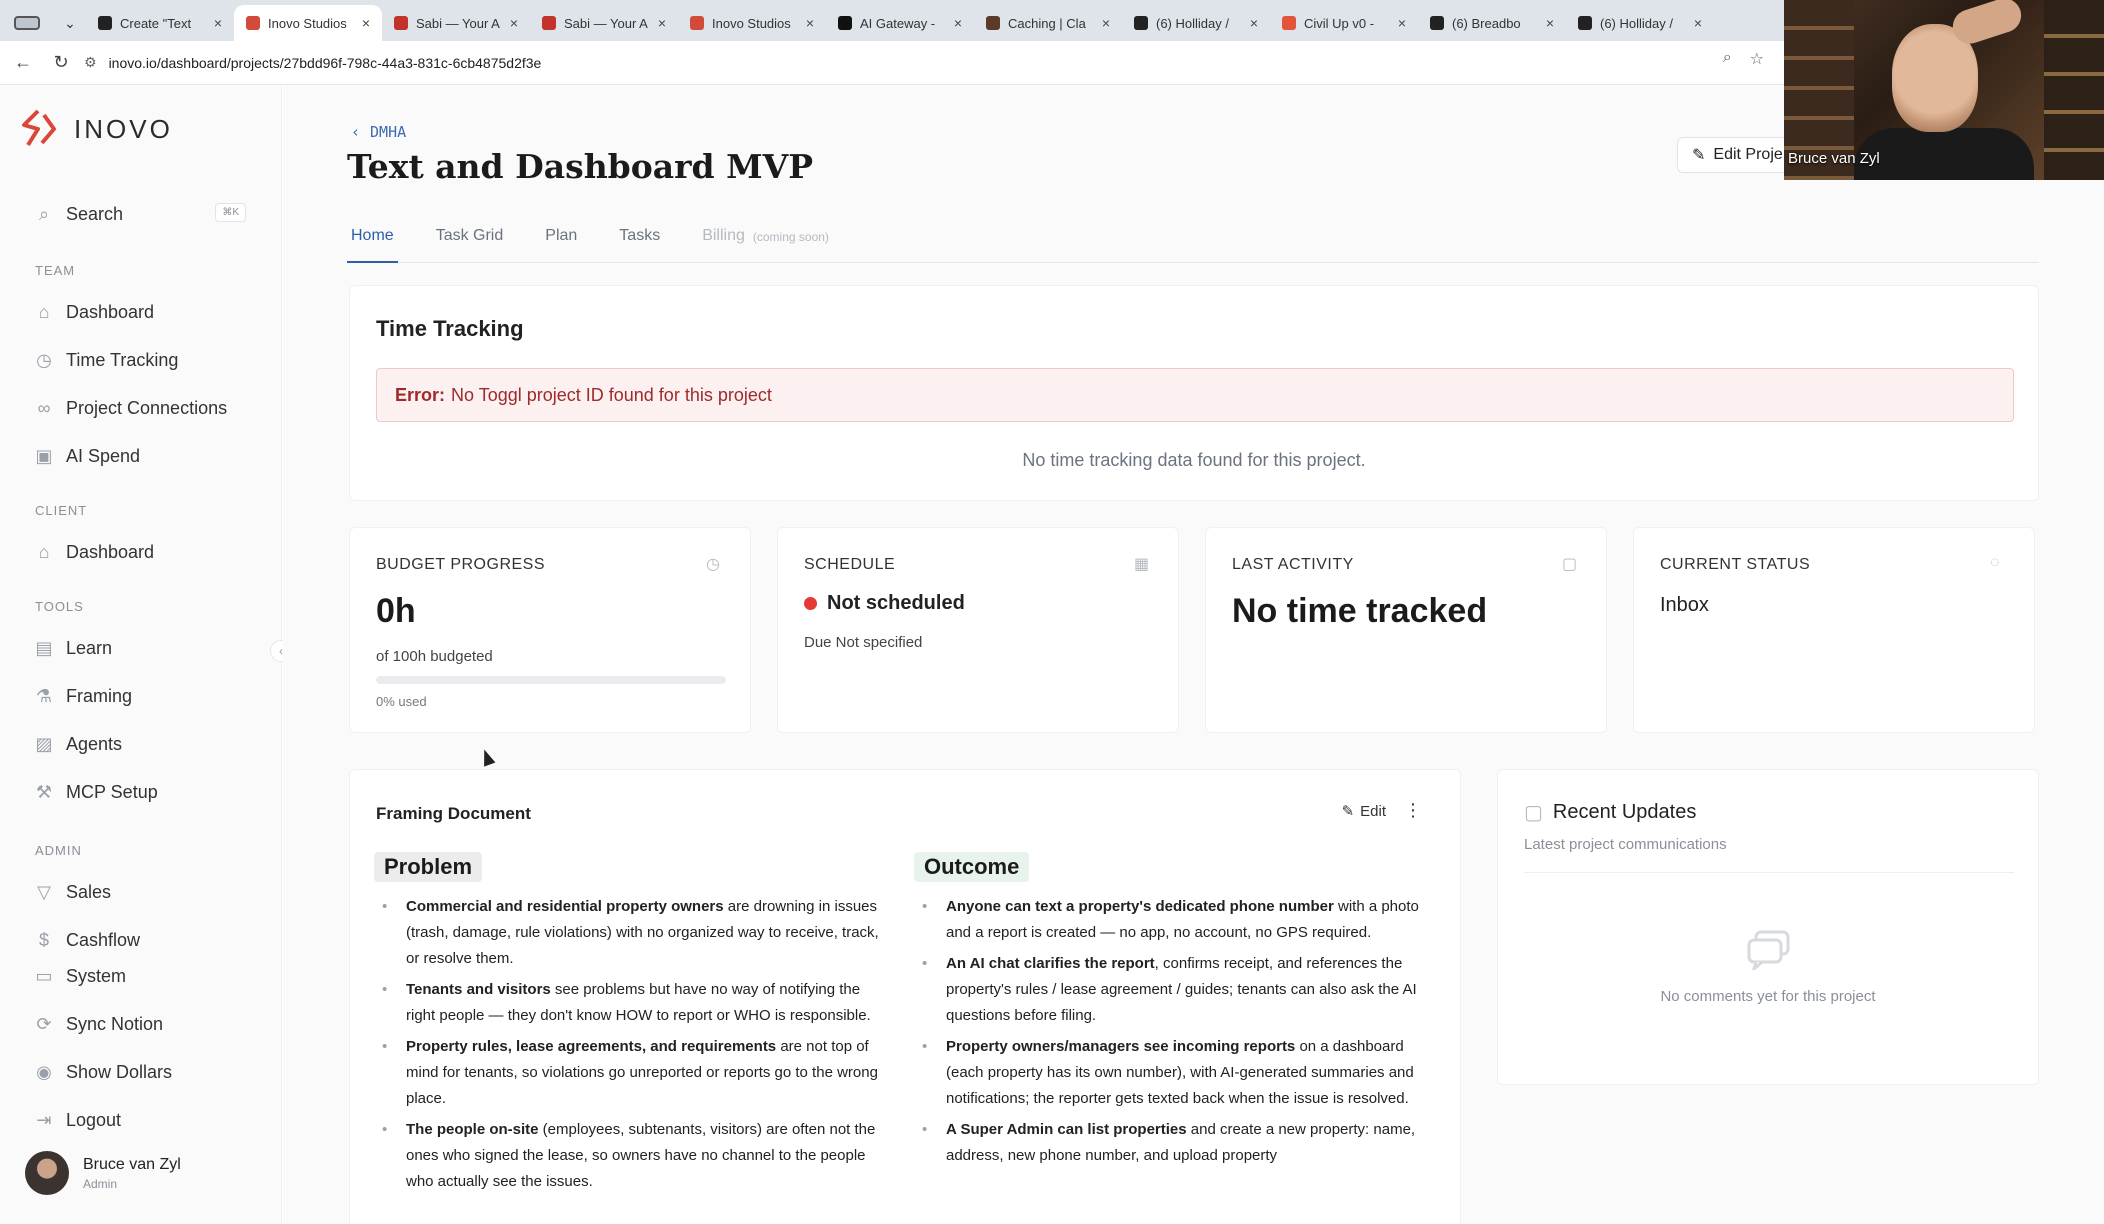 Image resolution: width=2104 pixels, height=1224 pixels. I want to click on sidebar-item-learn: ▤ Learn, so click(73, 648).